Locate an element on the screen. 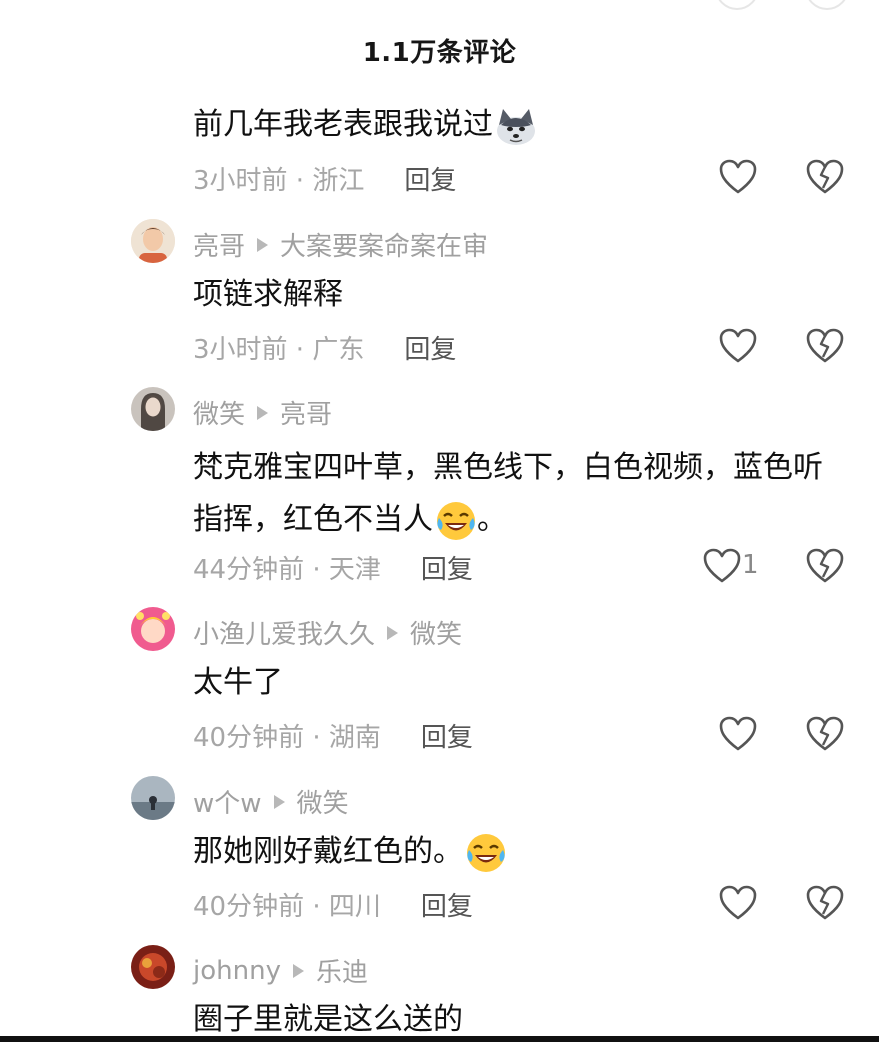 The height and width of the screenshot is (1042, 879). comment-footer: 40分钟前 · 湖南 回复 is located at coordinates (333, 735).